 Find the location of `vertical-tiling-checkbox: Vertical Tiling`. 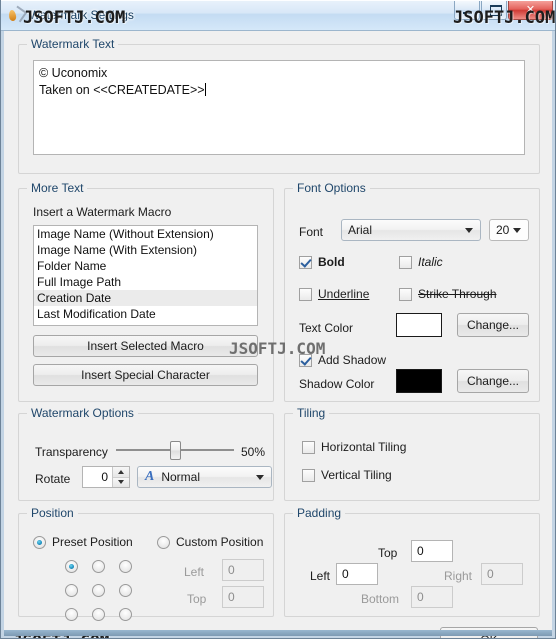

vertical-tiling-checkbox: Vertical Tiling is located at coordinates (347, 475).